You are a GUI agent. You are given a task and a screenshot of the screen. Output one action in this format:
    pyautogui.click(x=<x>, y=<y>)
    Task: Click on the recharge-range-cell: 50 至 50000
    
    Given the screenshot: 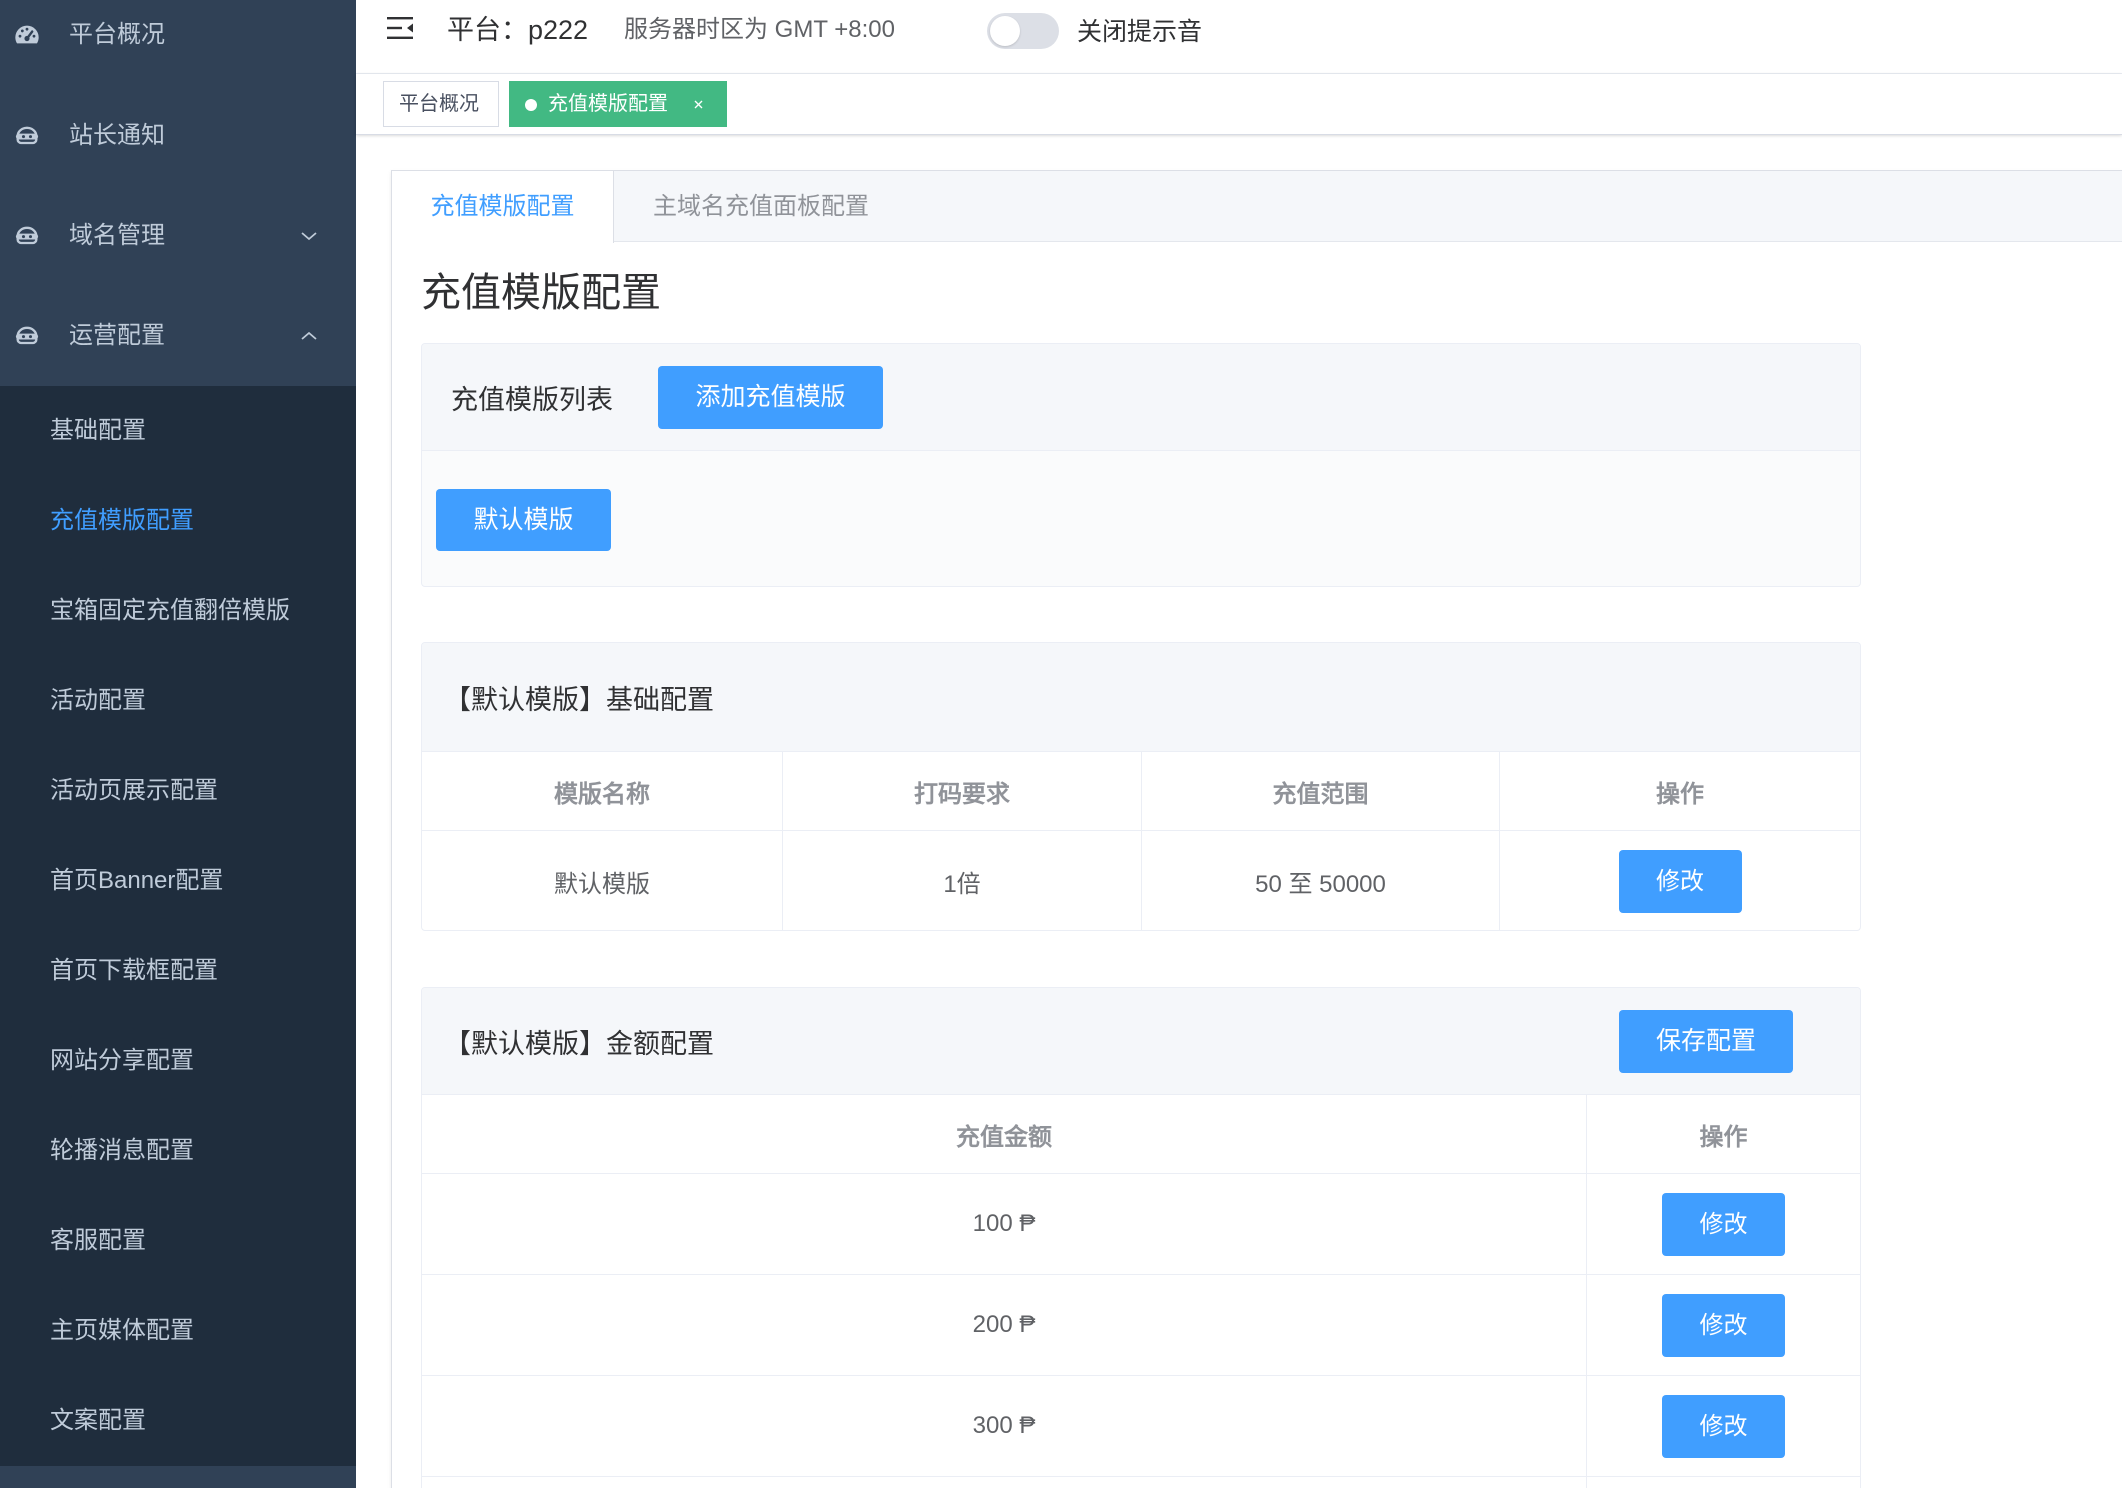 What is the action you would take?
    pyautogui.click(x=1321, y=880)
    